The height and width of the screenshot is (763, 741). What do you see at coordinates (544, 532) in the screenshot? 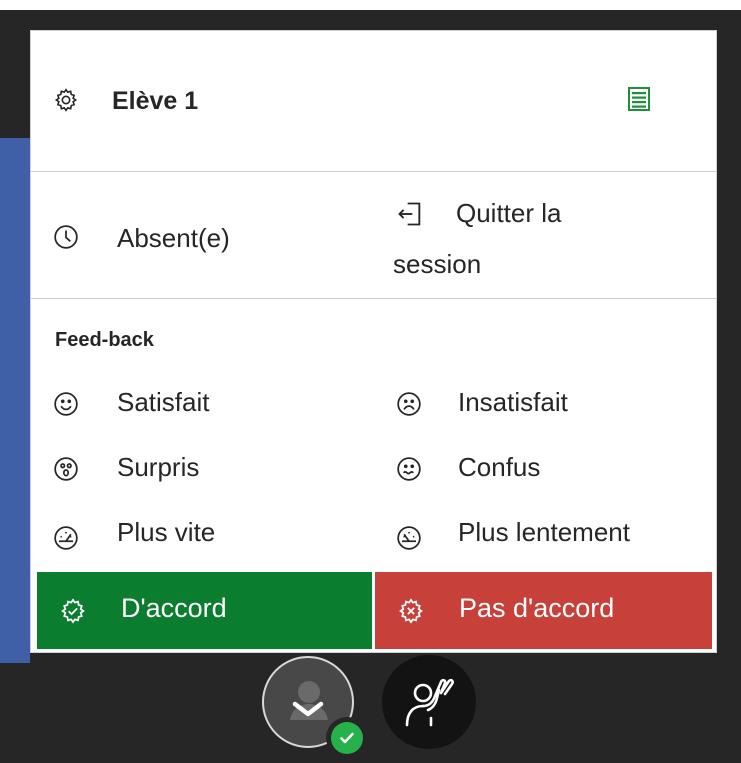
I see `feedback-label-slower: Plus lentement` at bounding box center [544, 532].